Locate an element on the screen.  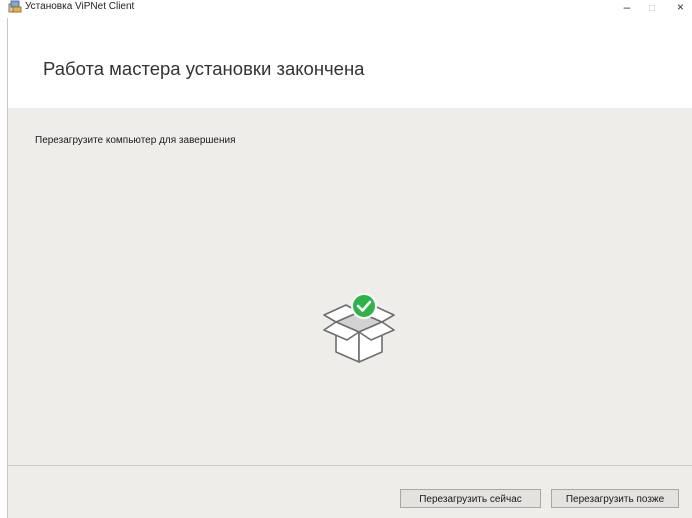
restart-message: Перезагрузите компьютер для завершения is located at coordinates (135, 140).